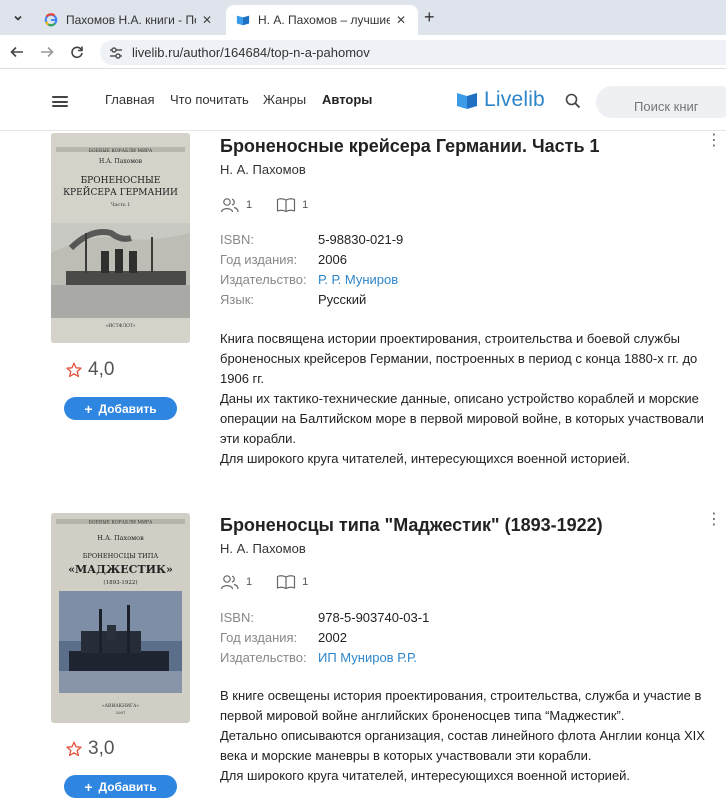 Image resolution: width=726 pixels, height=800 pixels. What do you see at coordinates (120, 569) in the screenshot?
I see `cover-title-line2: «МАДЖЕСТИК»` at bounding box center [120, 569].